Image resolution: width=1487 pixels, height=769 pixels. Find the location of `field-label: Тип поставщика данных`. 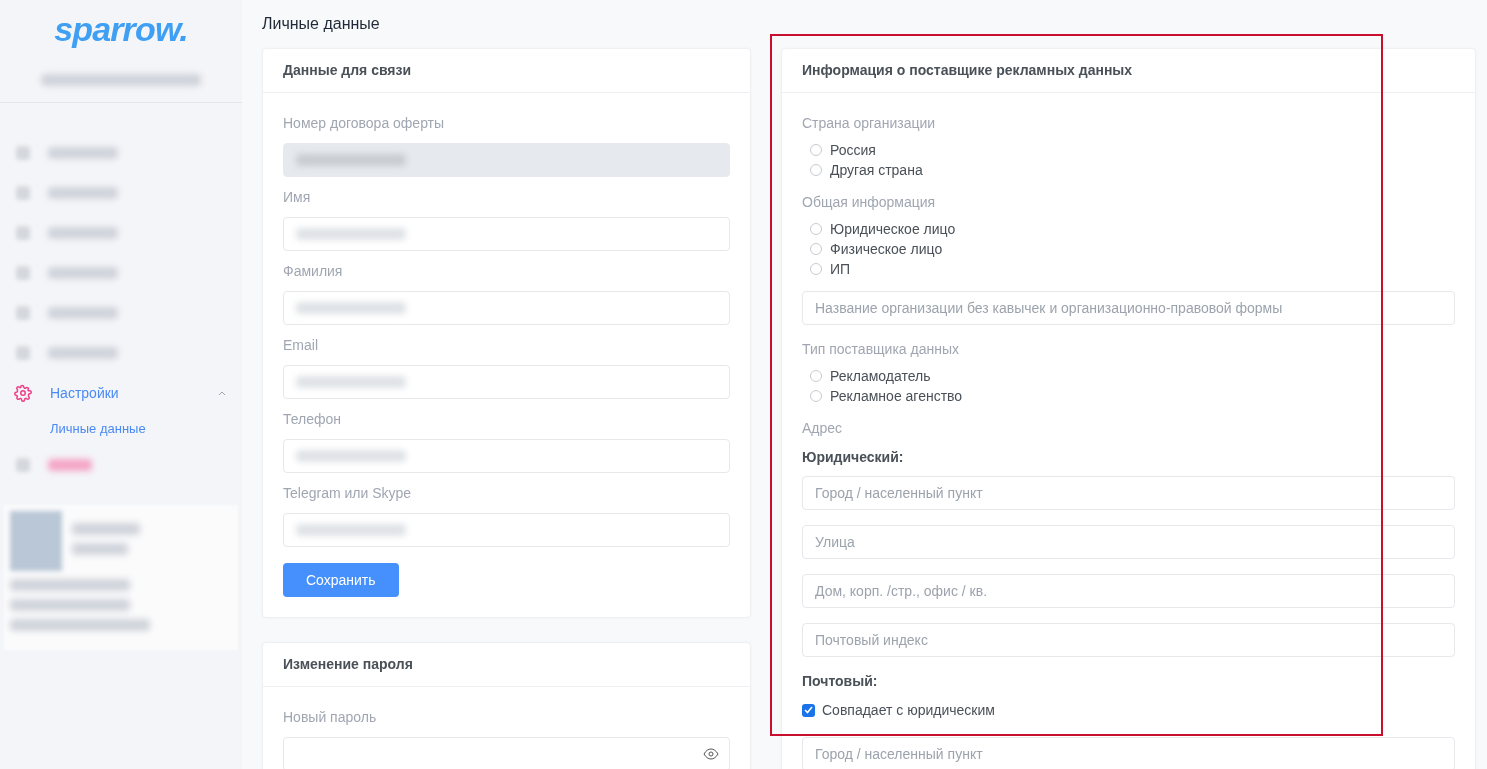

field-label: Тип поставщика данных is located at coordinates (881, 349).